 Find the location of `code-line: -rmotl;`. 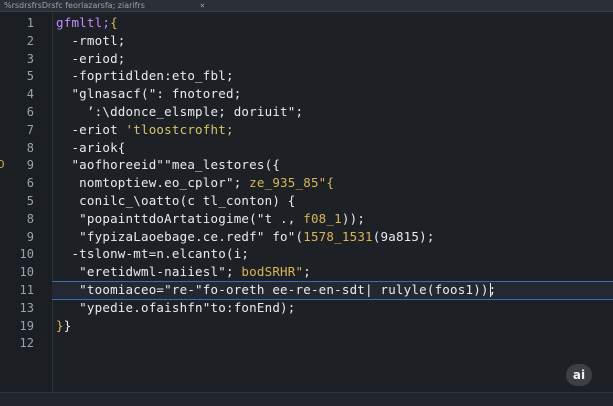

code-line: -rmotl; is located at coordinates (91, 41).